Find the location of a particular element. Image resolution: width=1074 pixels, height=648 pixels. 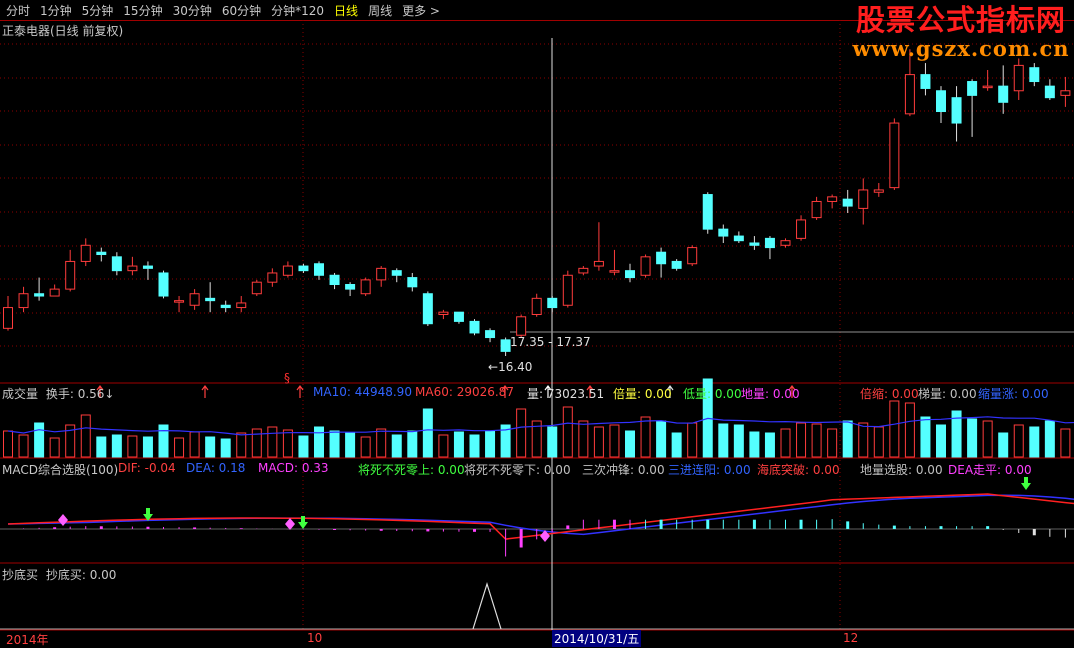

tab-1: 1分钟 is located at coordinates (56, 10).